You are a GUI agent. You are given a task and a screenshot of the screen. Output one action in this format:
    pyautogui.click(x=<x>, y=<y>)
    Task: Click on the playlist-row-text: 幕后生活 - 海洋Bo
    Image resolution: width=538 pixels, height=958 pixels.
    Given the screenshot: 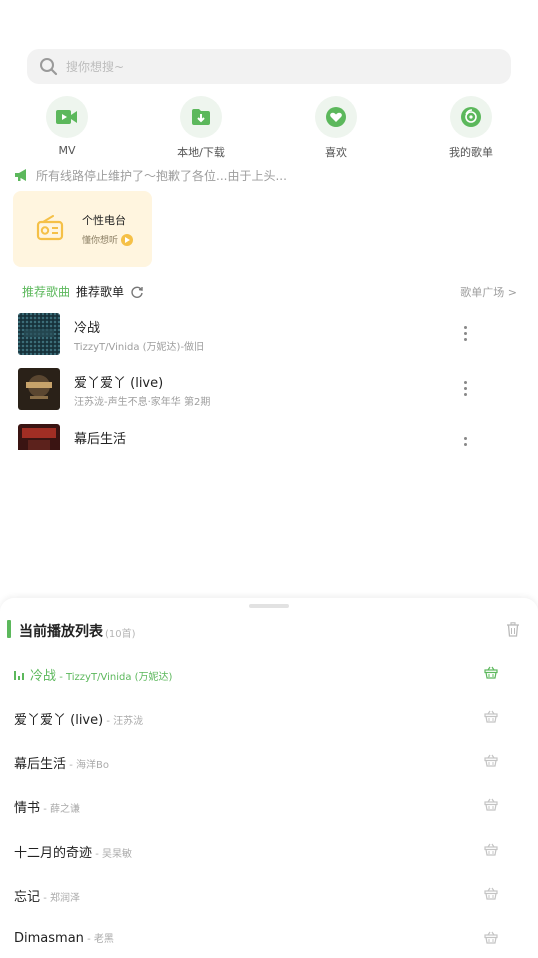 What is the action you would take?
    pyautogui.click(x=61, y=762)
    